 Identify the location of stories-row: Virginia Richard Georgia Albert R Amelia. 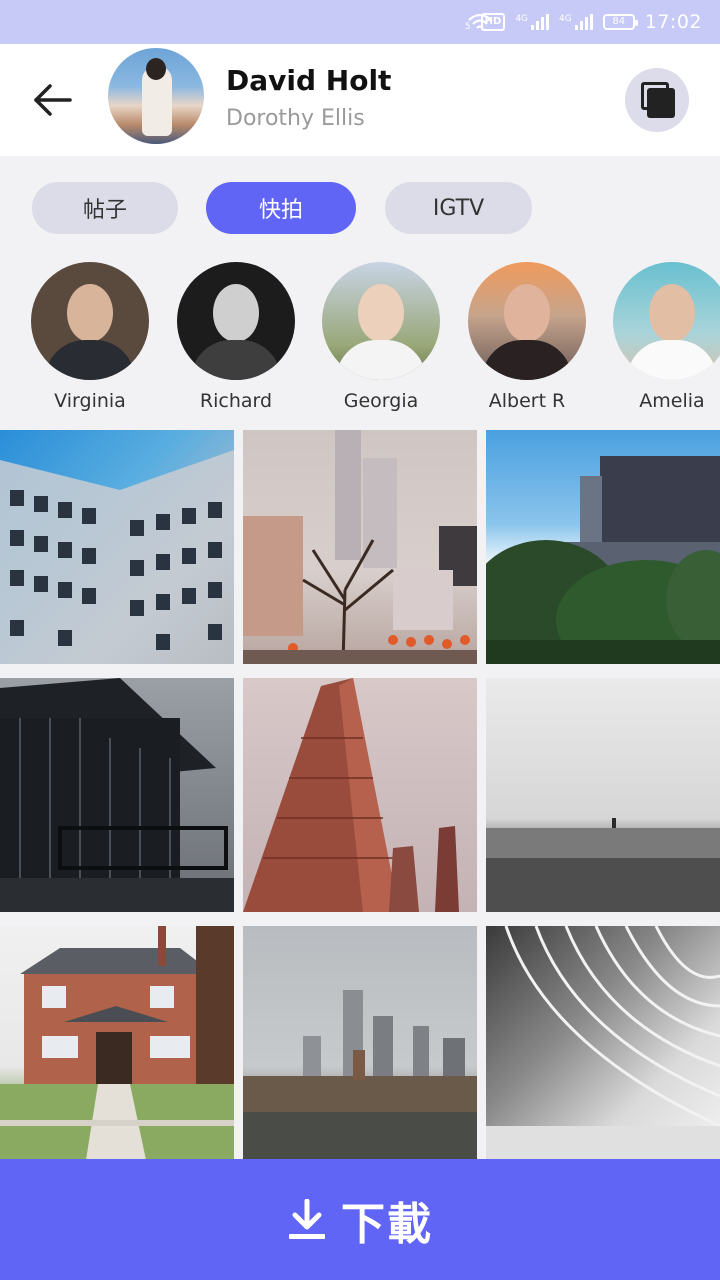
(360, 342).